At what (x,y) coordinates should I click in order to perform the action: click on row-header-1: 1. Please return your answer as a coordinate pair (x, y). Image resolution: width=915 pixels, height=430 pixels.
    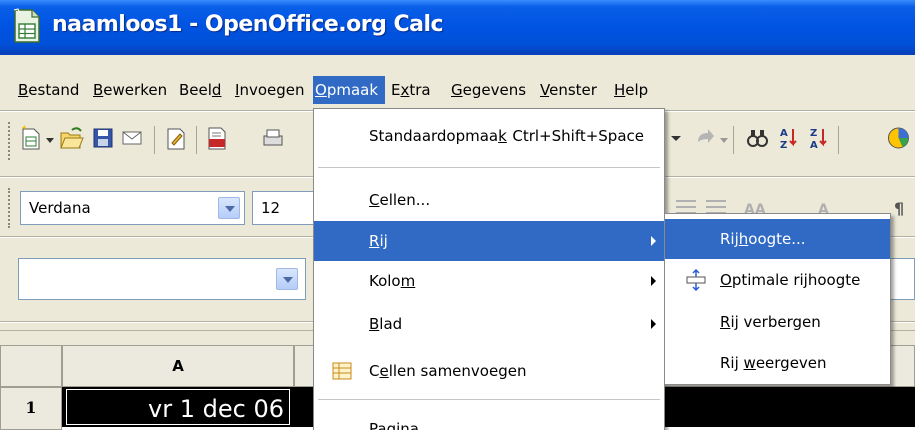
    Looking at the image, I should click on (31, 408).